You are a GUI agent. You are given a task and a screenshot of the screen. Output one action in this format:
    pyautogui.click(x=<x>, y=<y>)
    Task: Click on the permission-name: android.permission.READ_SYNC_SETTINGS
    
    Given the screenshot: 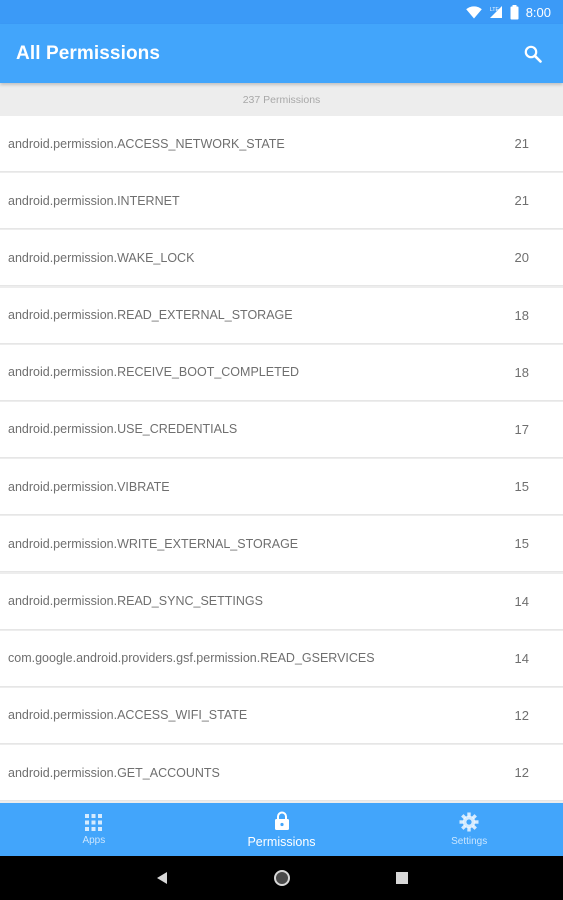 What is the action you would take?
    pyautogui.click(x=135, y=601)
    